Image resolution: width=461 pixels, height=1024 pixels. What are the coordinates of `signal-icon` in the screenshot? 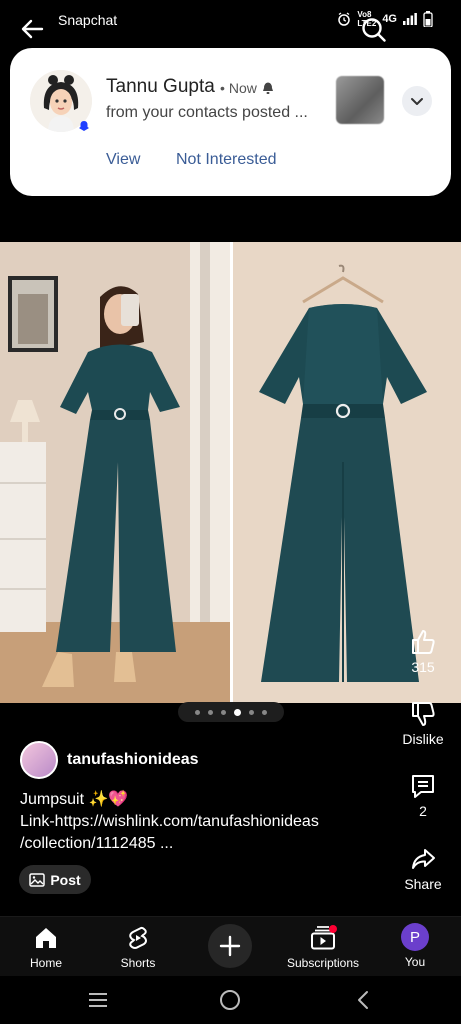 It's located at (410, 19).